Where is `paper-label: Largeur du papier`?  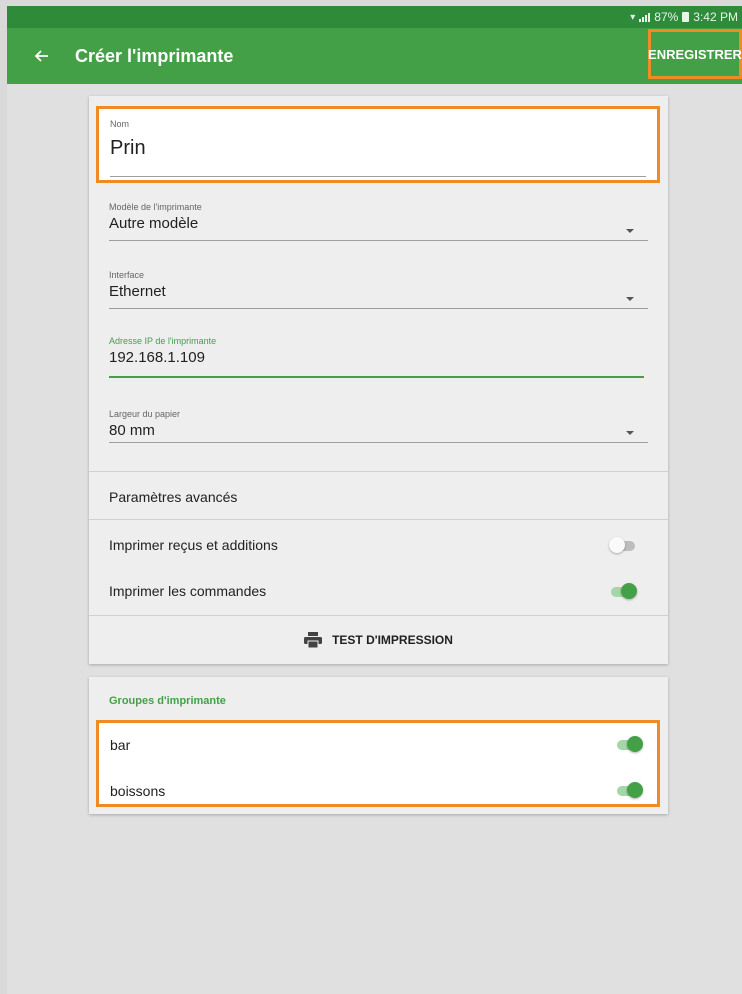 paper-label: Largeur du papier is located at coordinates (145, 414).